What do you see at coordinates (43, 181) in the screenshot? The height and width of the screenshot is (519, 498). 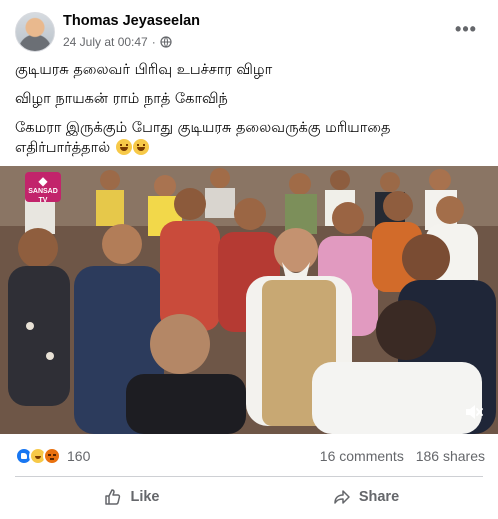 I see `channel-logo-mark: ◆` at bounding box center [43, 181].